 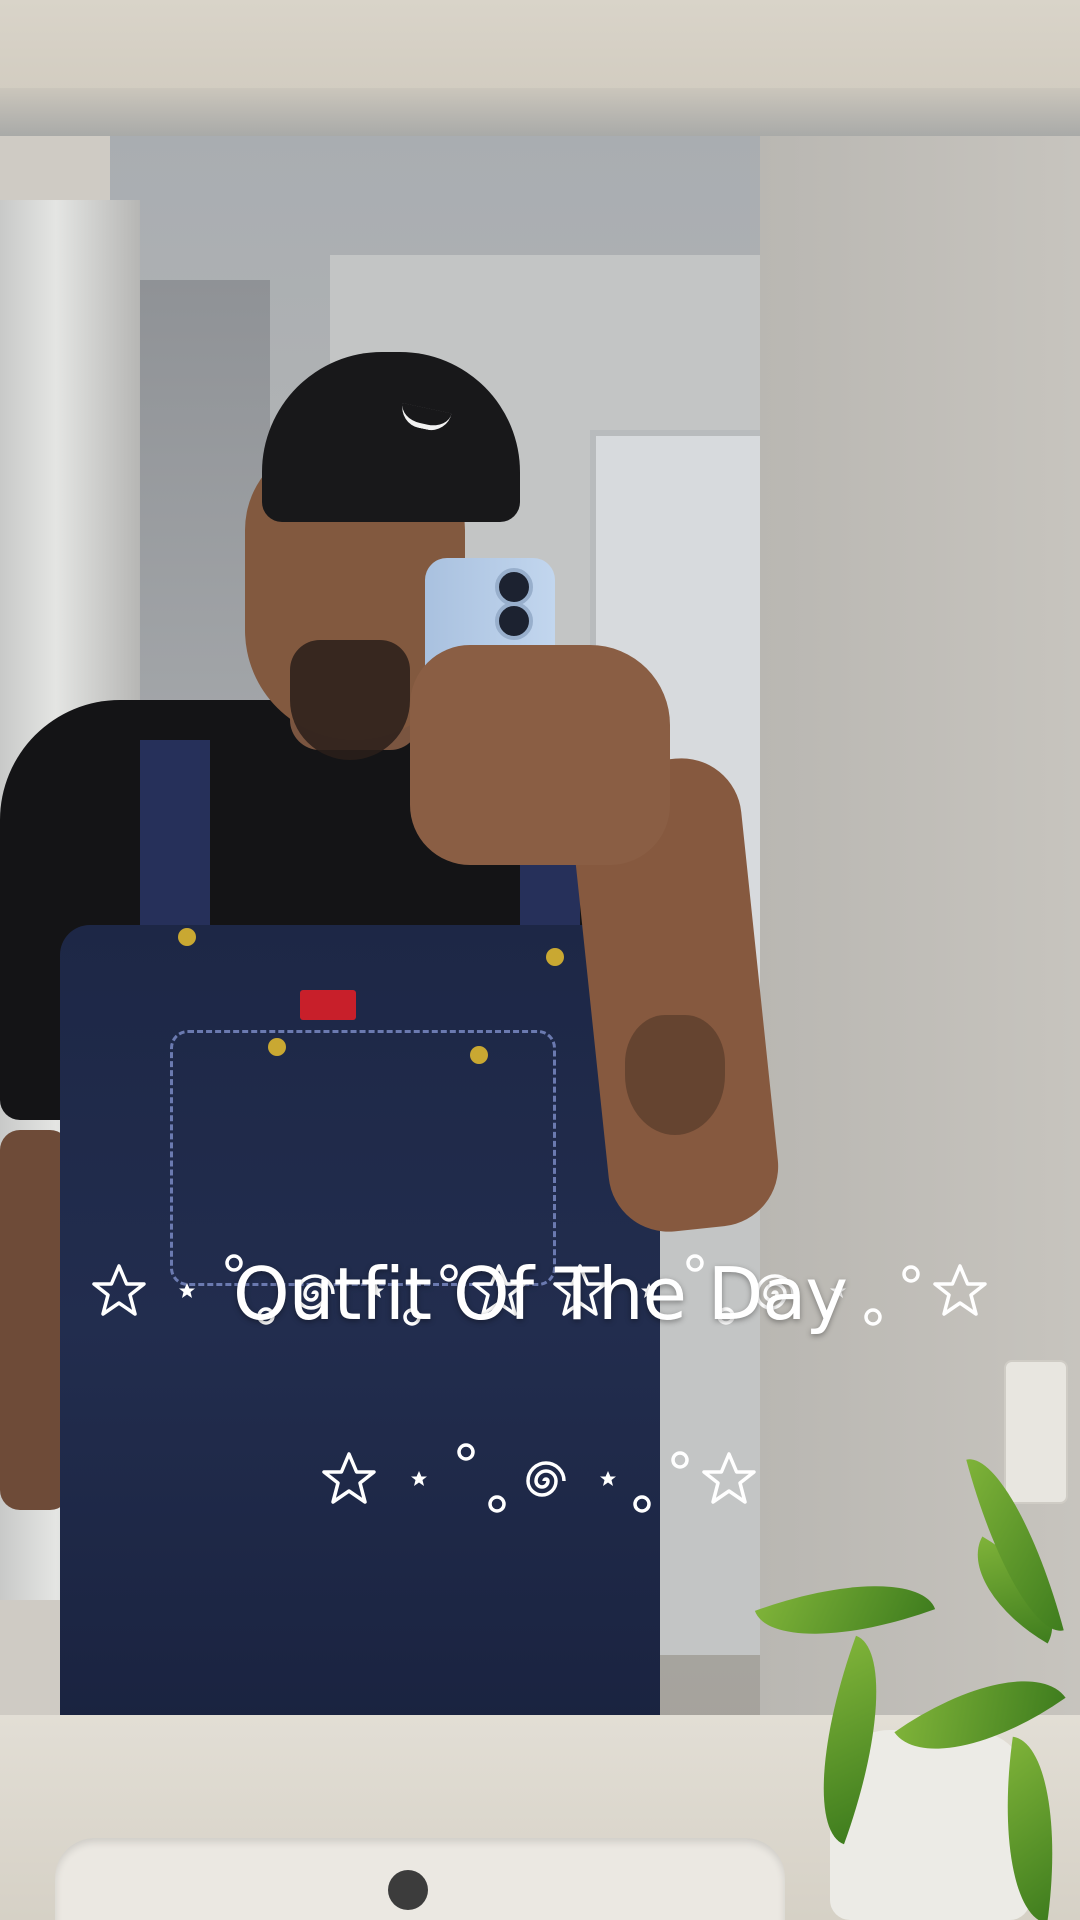 What do you see at coordinates (175, 840) in the screenshot?
I see `overall-strap-left` at bounding box center [175, 840].